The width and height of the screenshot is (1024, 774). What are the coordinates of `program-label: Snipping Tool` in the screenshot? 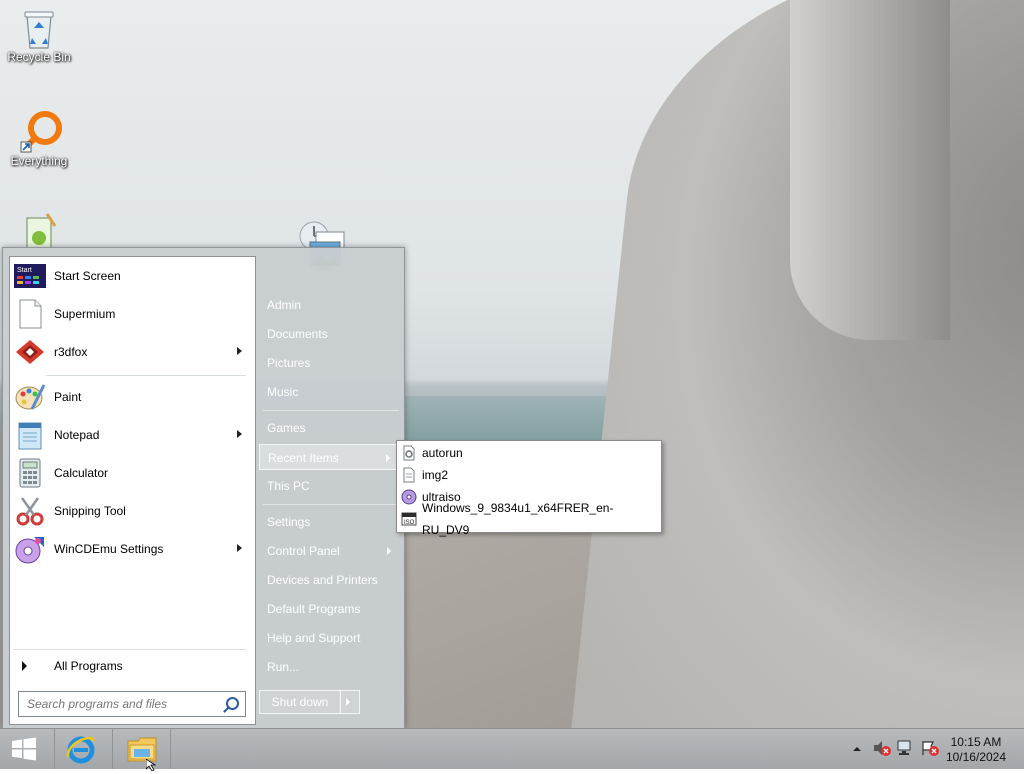 It's located at (90, 511).